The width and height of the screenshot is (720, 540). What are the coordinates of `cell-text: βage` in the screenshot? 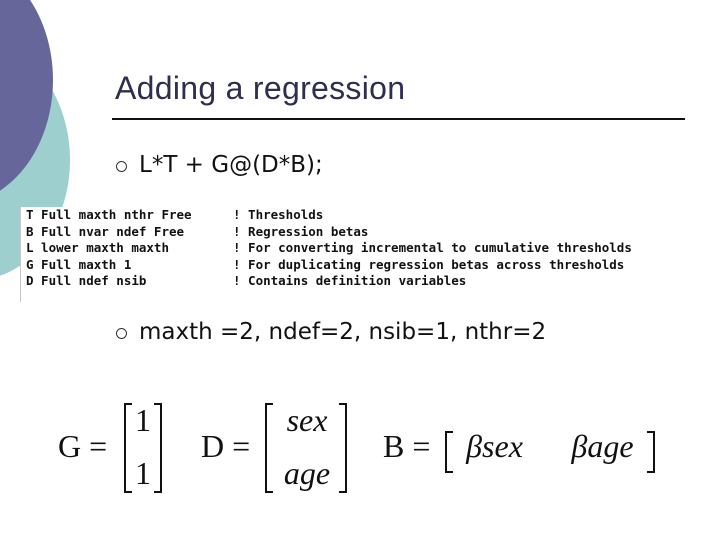 It's located at (602, 446).